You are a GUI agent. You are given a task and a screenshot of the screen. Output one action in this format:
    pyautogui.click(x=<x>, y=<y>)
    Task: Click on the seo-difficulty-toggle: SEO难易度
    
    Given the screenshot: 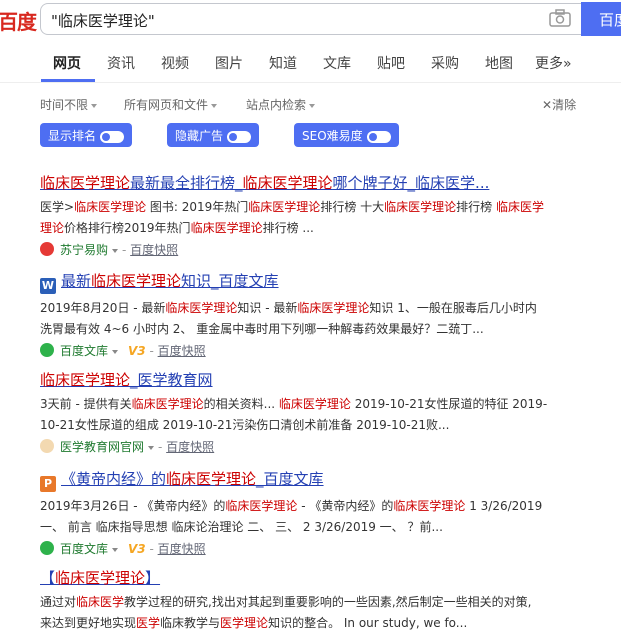 What is the action you would take?
    pyautogui.click(x=346, y=135)
    